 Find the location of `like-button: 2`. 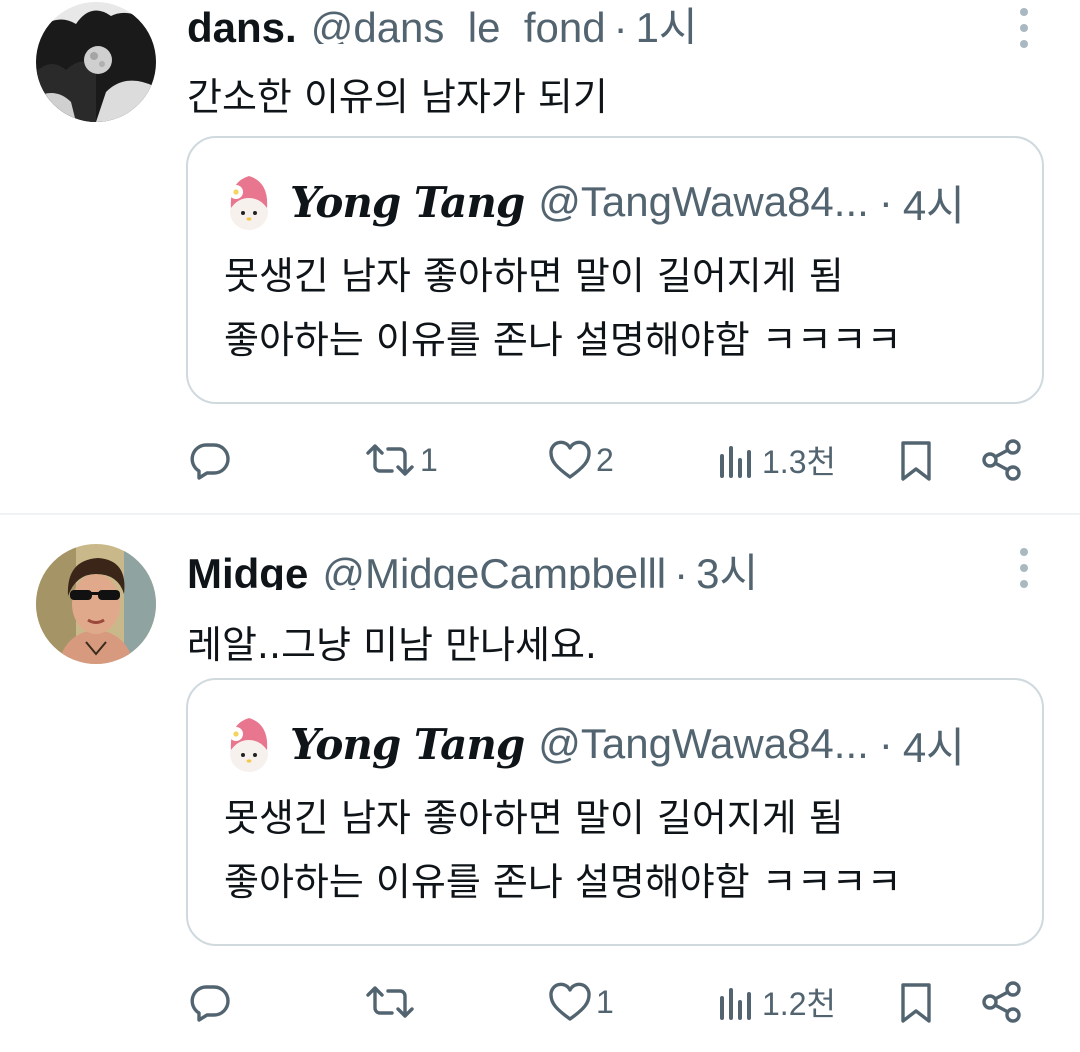

like-button: 2 is located at coordinates (580, 460).